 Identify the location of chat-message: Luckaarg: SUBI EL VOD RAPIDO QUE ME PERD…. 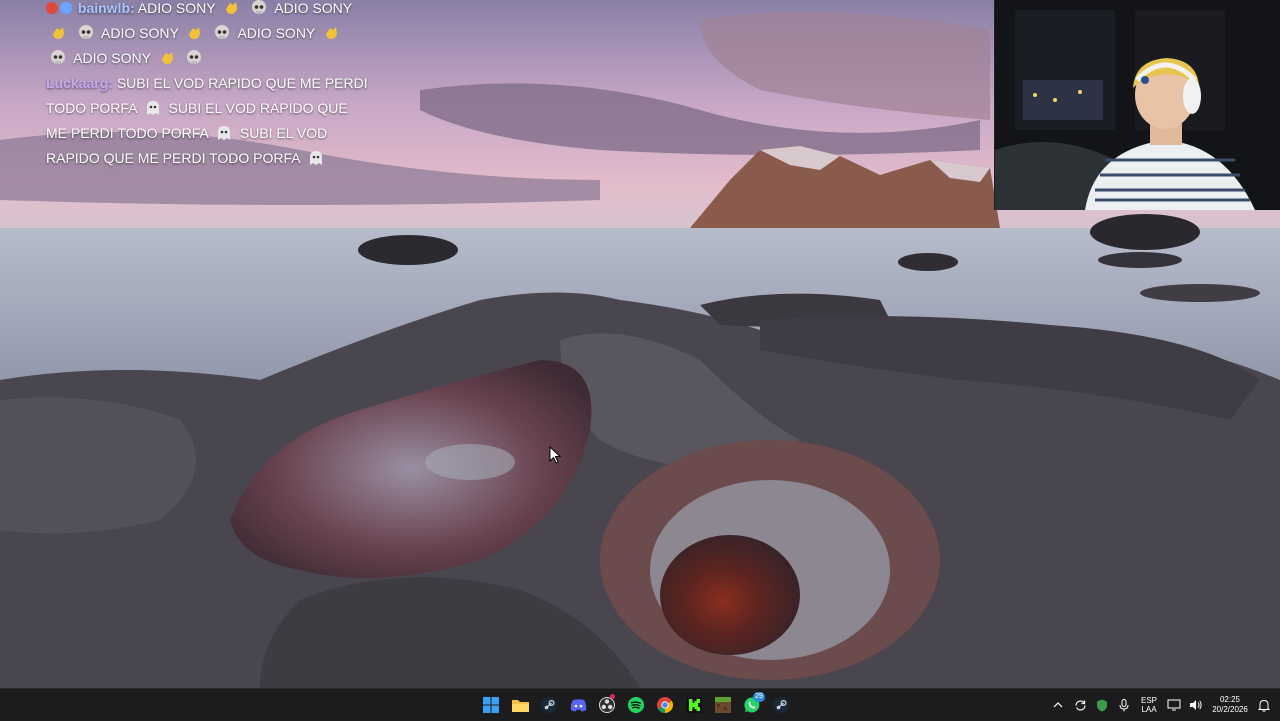
(211, 83).